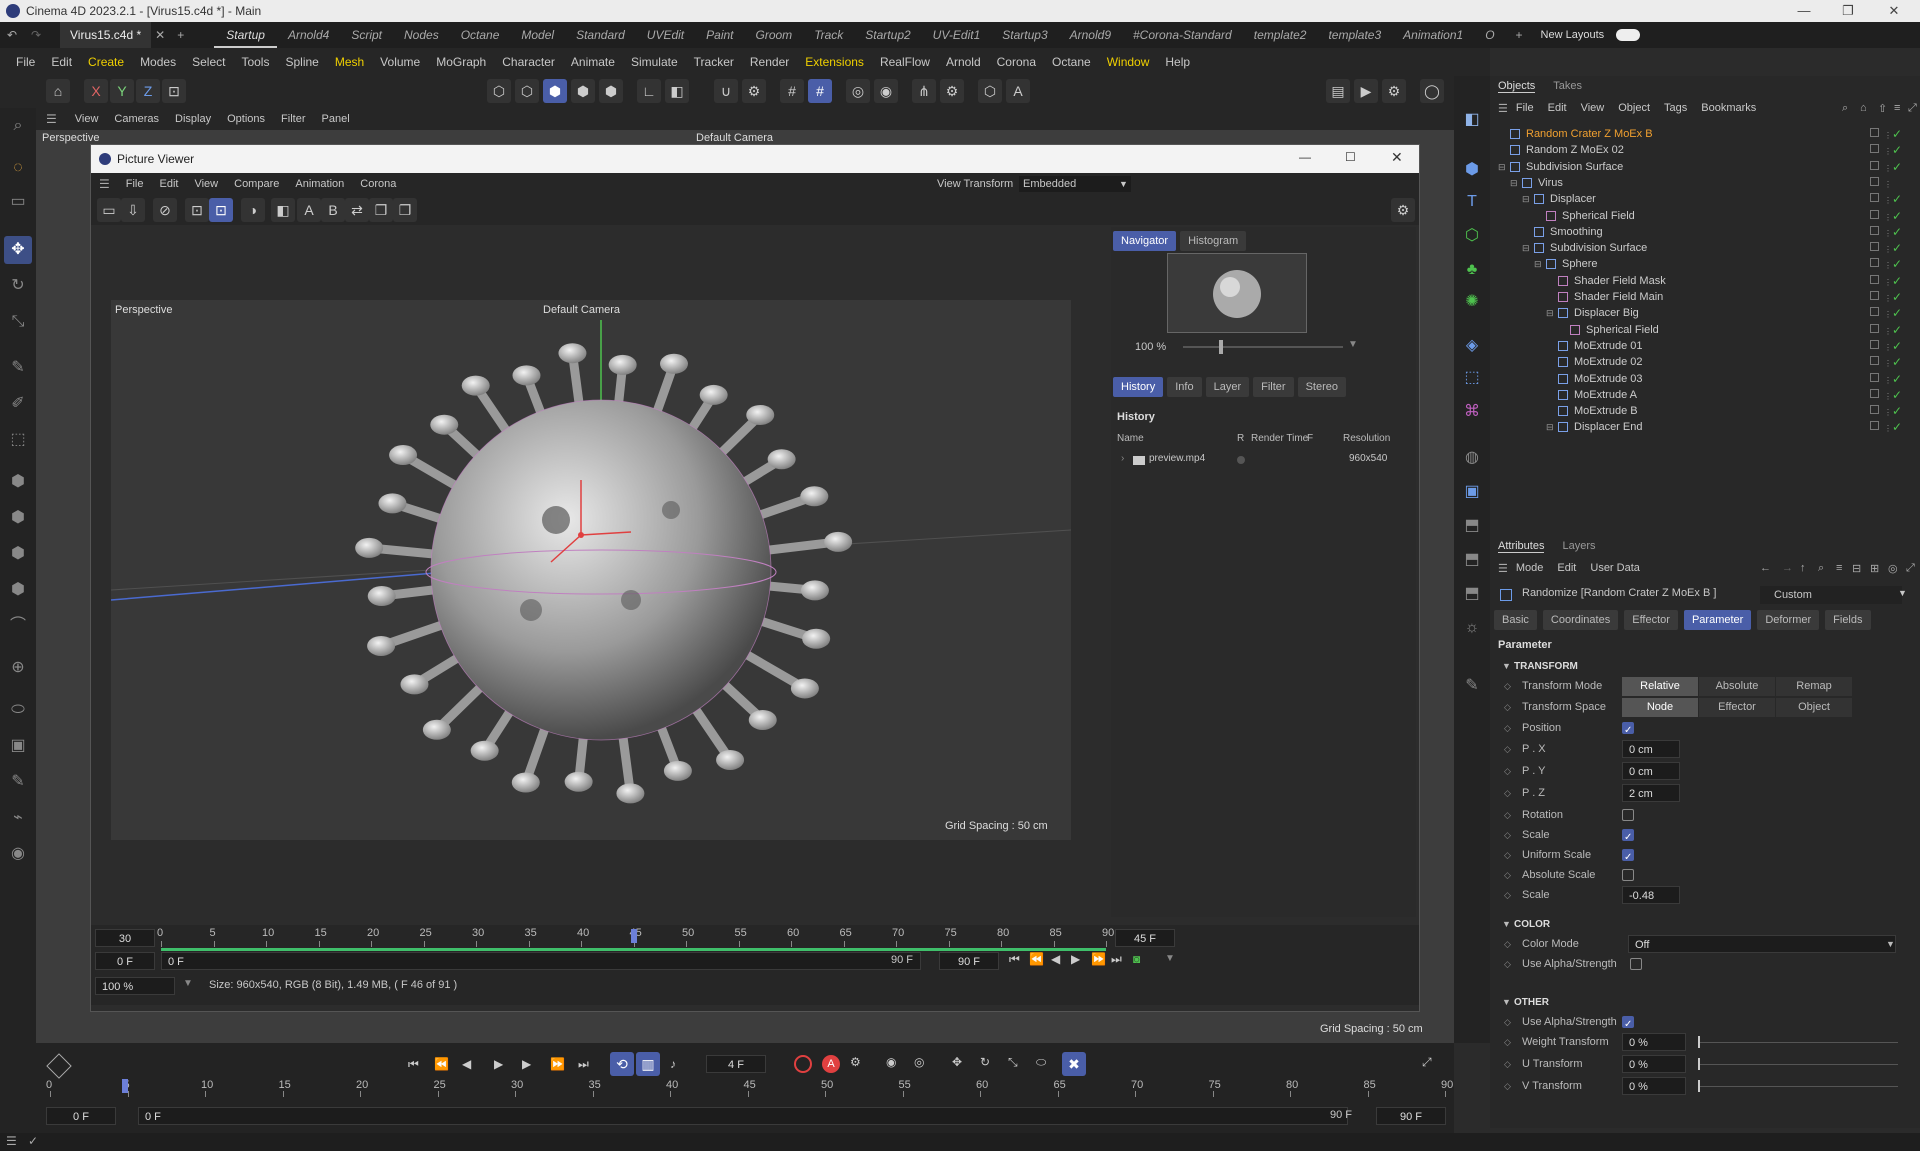  What do you see at coordinates (1636, 964) in the screenshot?
I see `use-alpha-checkbox` at bounding box center [1636, 964].